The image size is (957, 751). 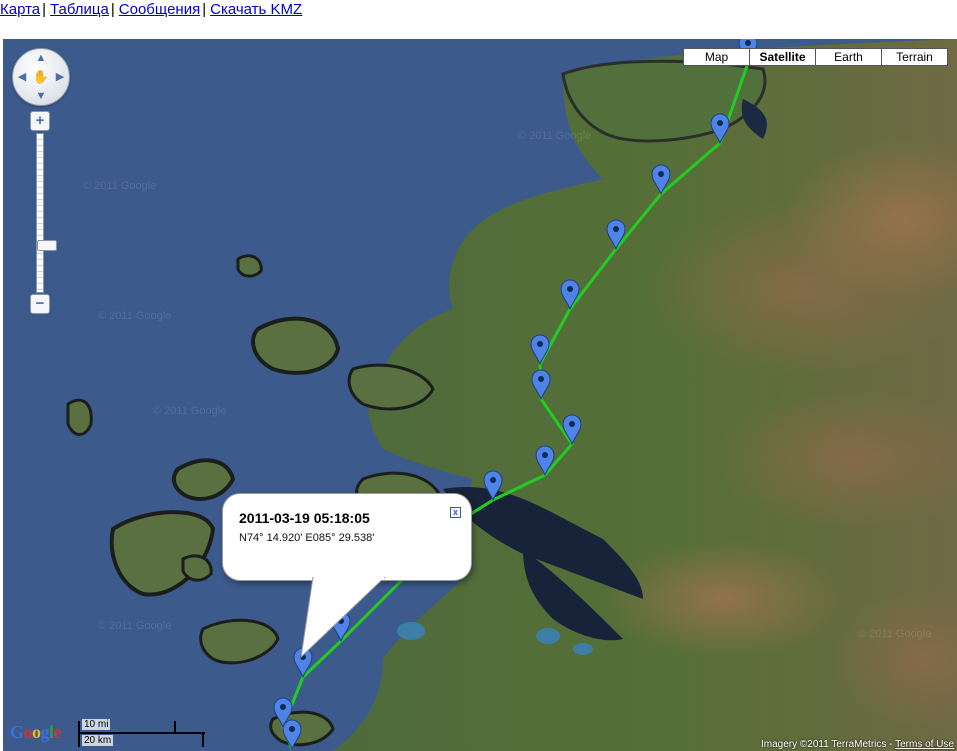 I want to click on info-window-title: 2011-03-19 05:18:05, so click(x=304, y=518).